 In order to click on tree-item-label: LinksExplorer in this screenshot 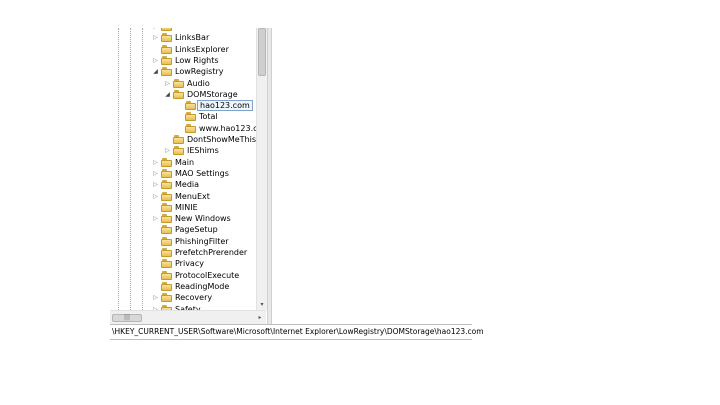, I will do `click(202, 49)`.